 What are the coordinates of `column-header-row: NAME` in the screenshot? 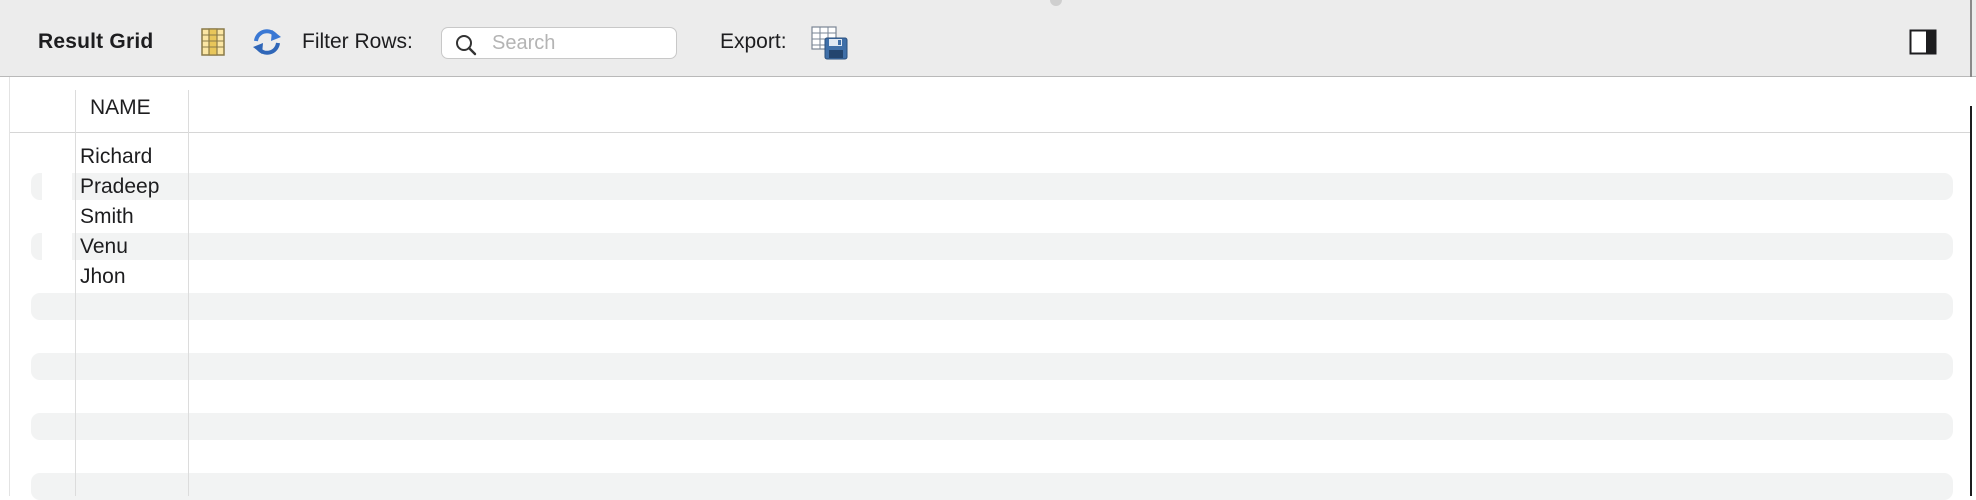 It's located at (990, 105).